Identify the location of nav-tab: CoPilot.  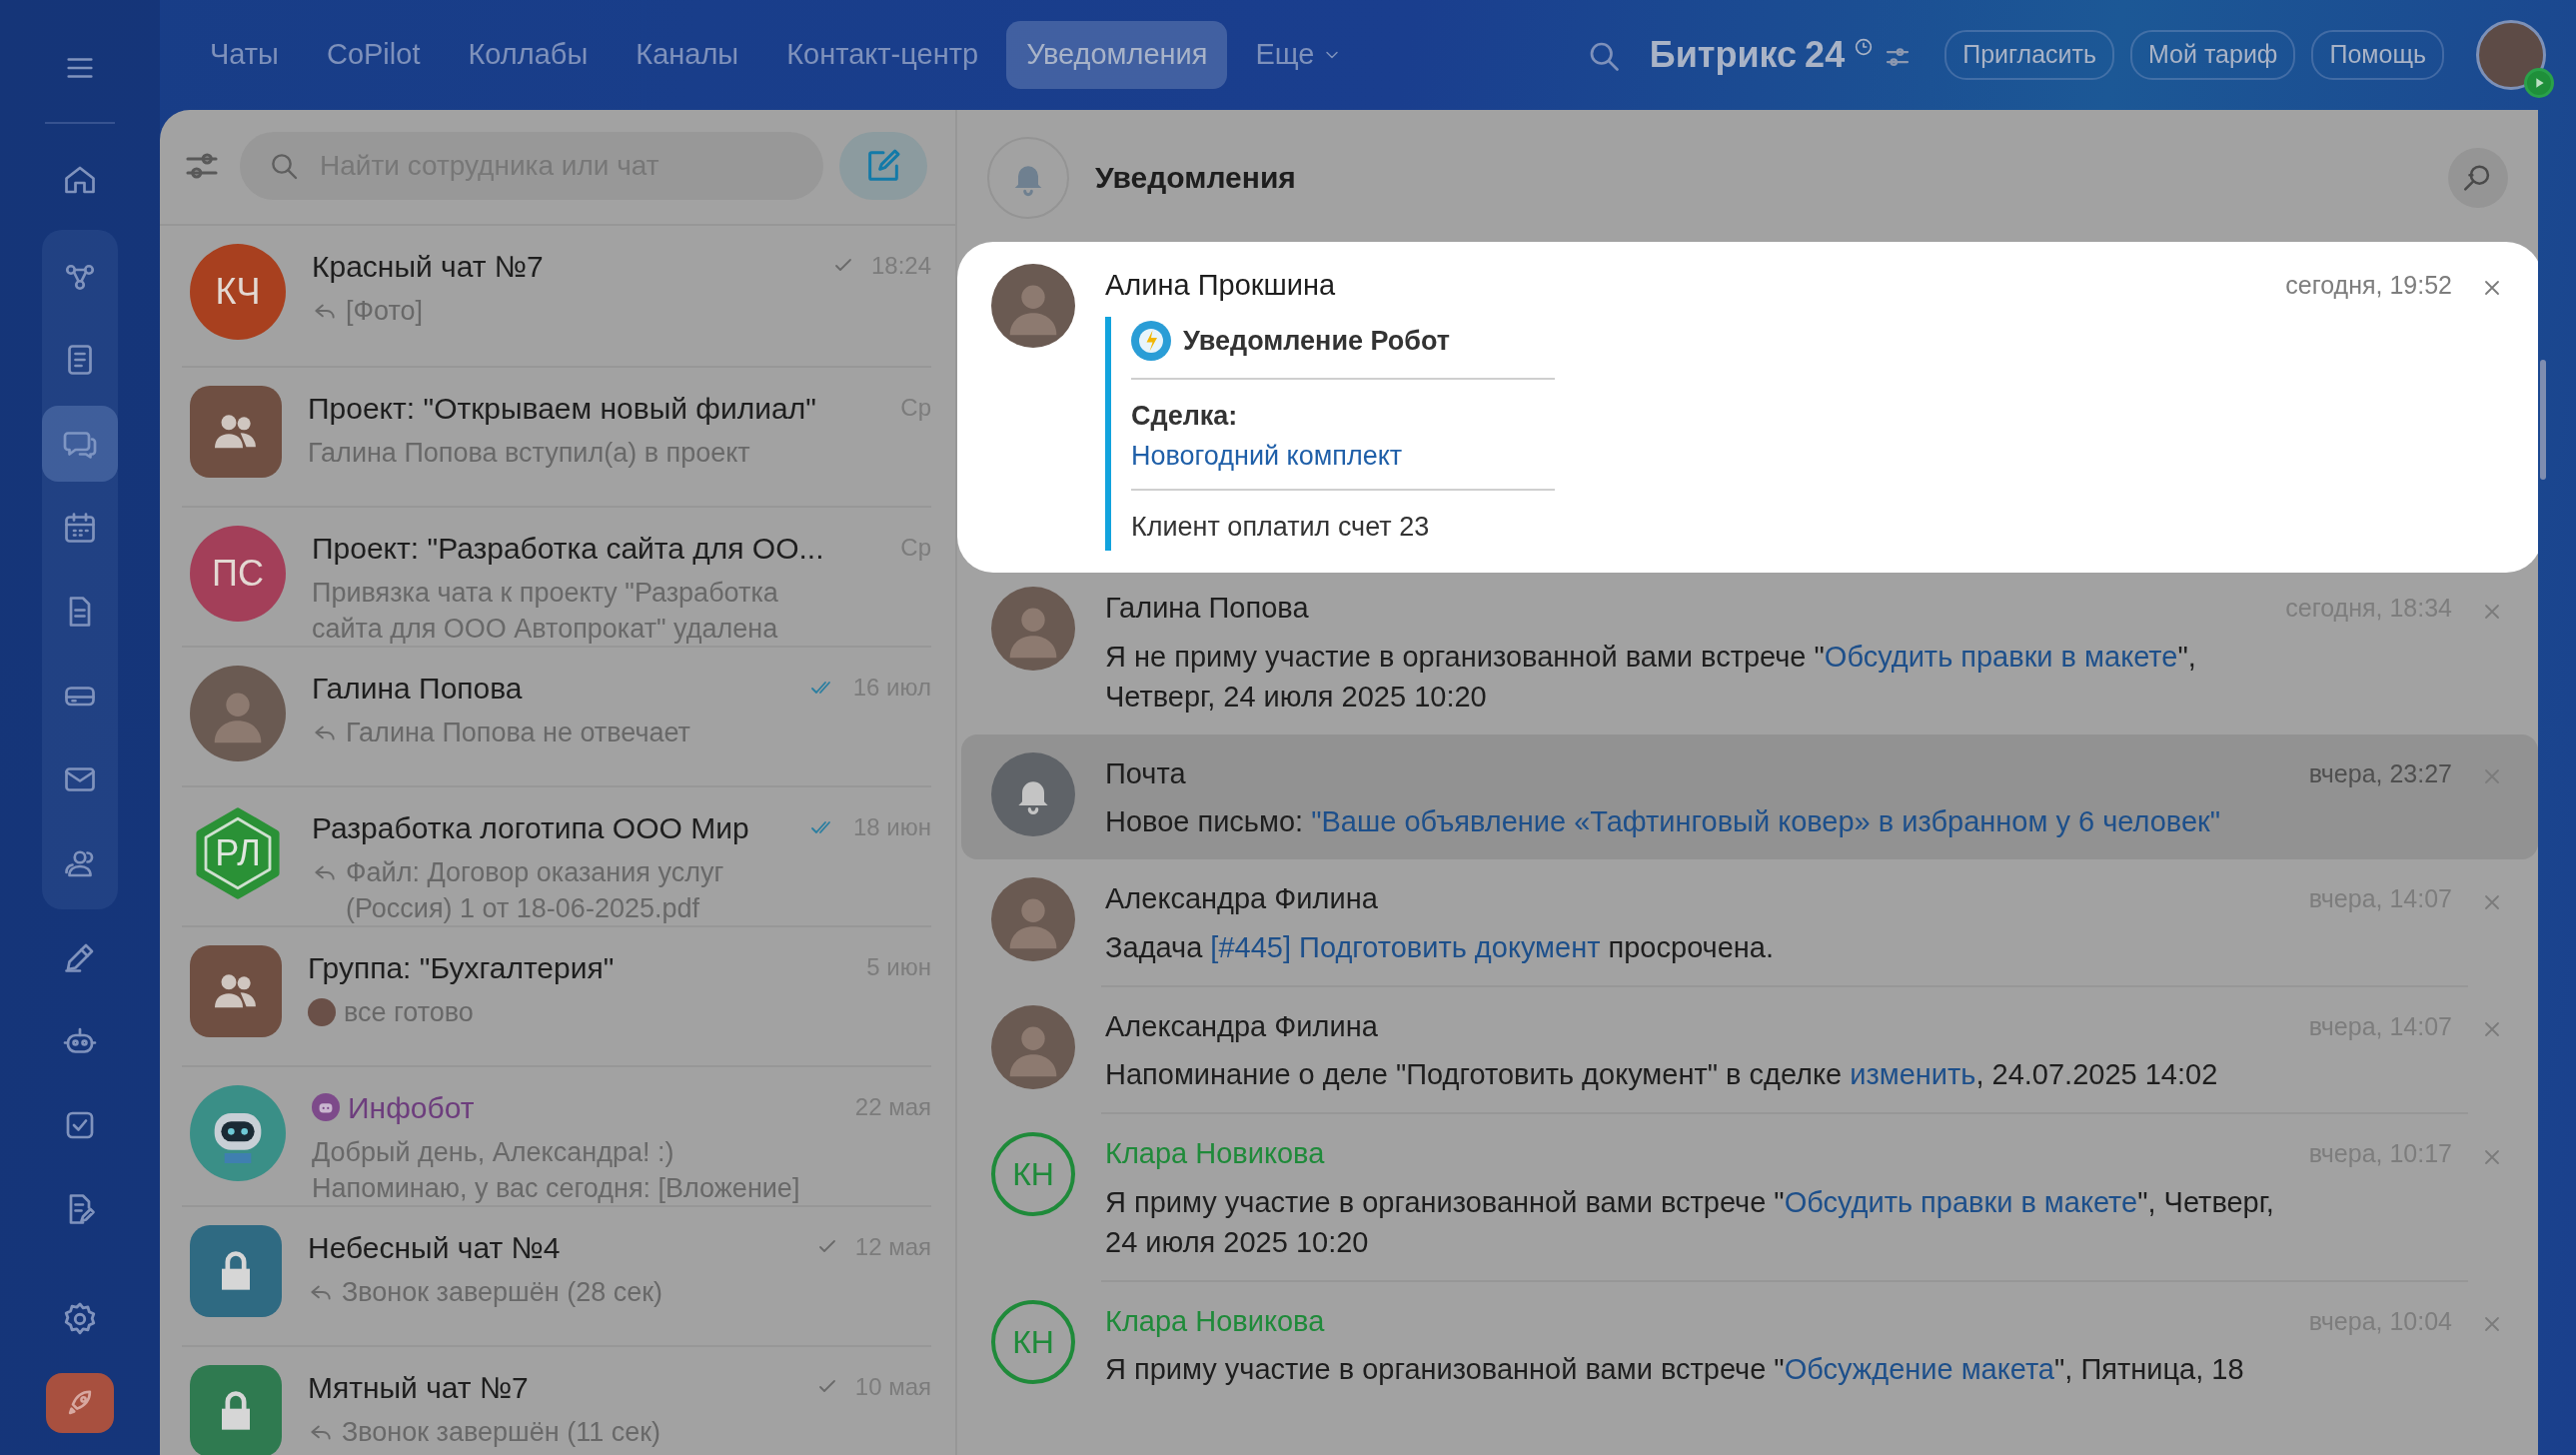
(373, 55).